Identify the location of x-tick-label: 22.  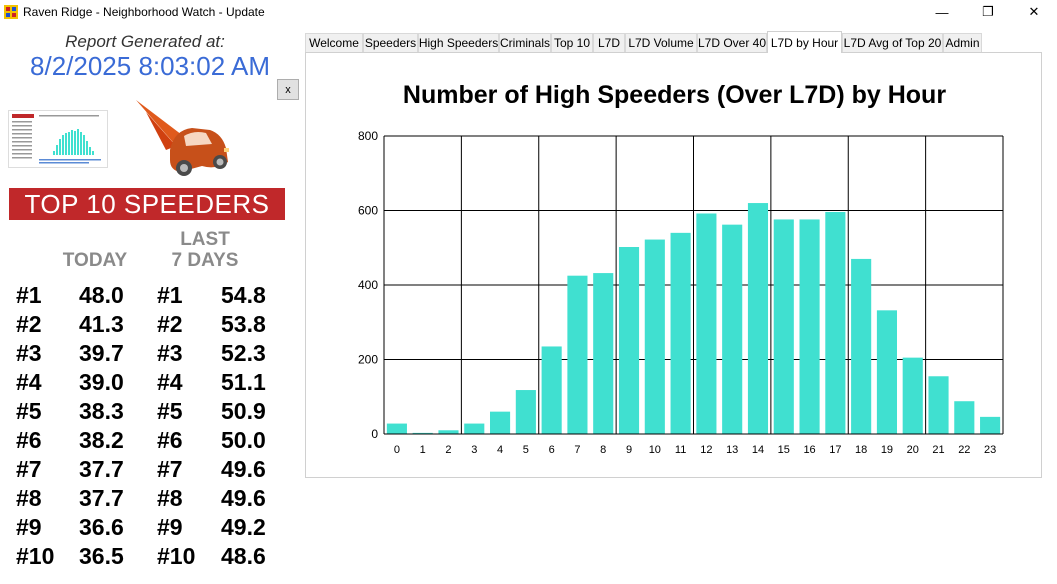
(964, 450).